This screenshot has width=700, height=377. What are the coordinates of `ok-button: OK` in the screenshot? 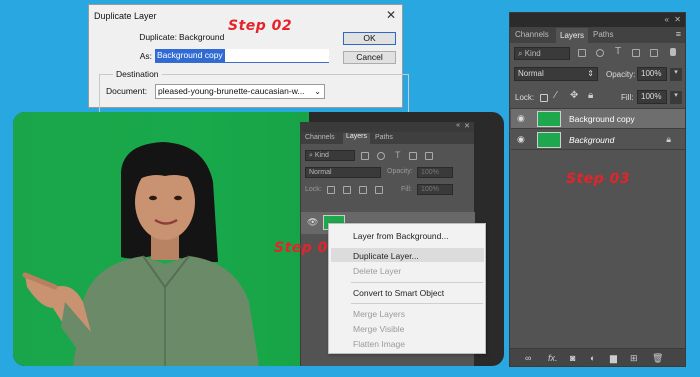 It's located at (369, 38).